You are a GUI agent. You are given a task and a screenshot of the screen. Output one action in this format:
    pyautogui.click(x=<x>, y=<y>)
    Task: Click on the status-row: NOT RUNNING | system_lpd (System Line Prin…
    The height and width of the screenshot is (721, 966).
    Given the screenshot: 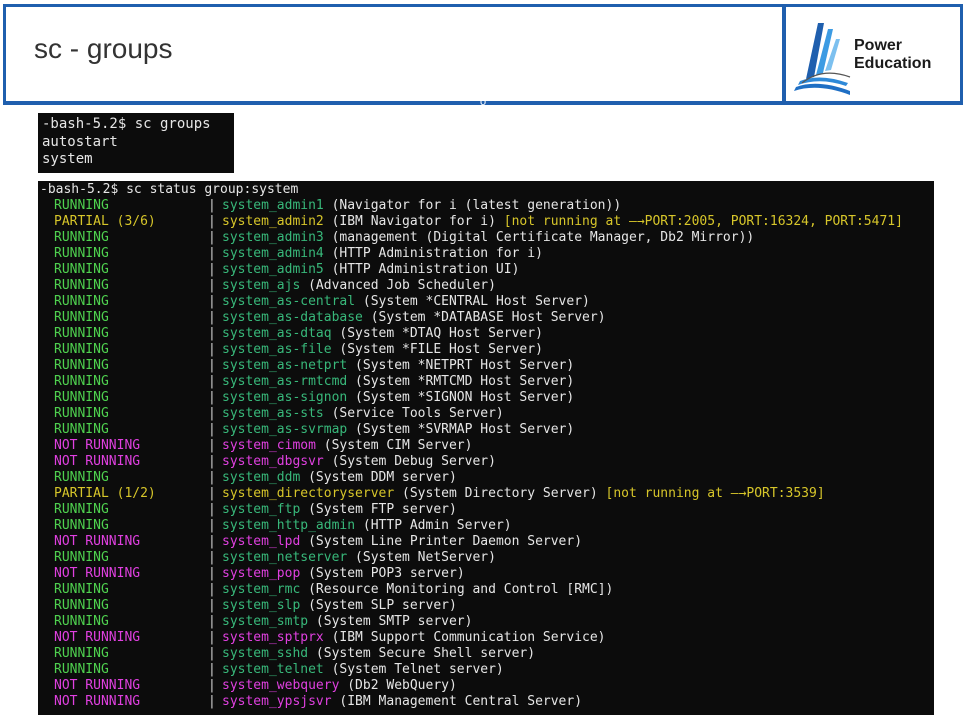 What is the action you would take?
    pyautogui.click(x=486, y=542)
    